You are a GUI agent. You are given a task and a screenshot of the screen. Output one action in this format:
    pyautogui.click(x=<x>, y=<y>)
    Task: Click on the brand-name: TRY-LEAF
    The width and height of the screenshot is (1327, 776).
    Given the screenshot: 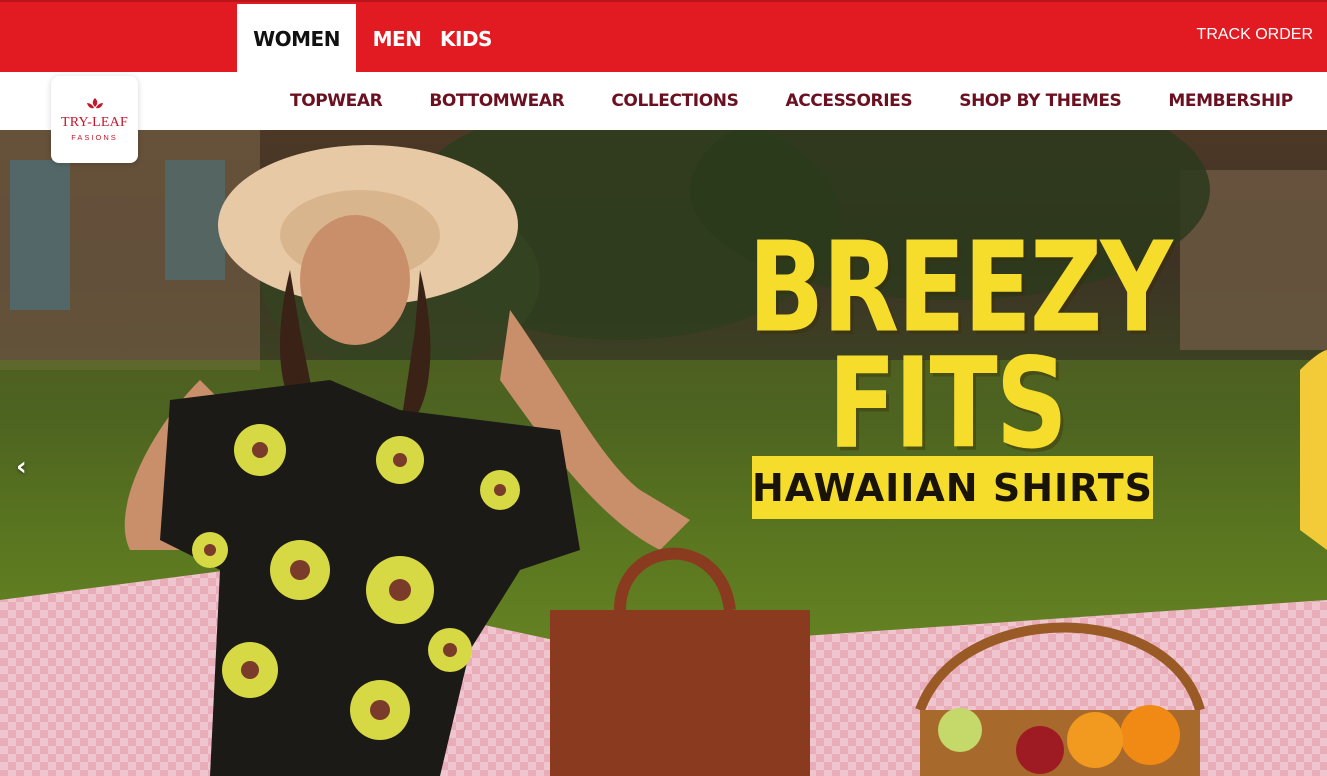 What is the action you would take?
    pyautogui.click(x=94, y=122)
    